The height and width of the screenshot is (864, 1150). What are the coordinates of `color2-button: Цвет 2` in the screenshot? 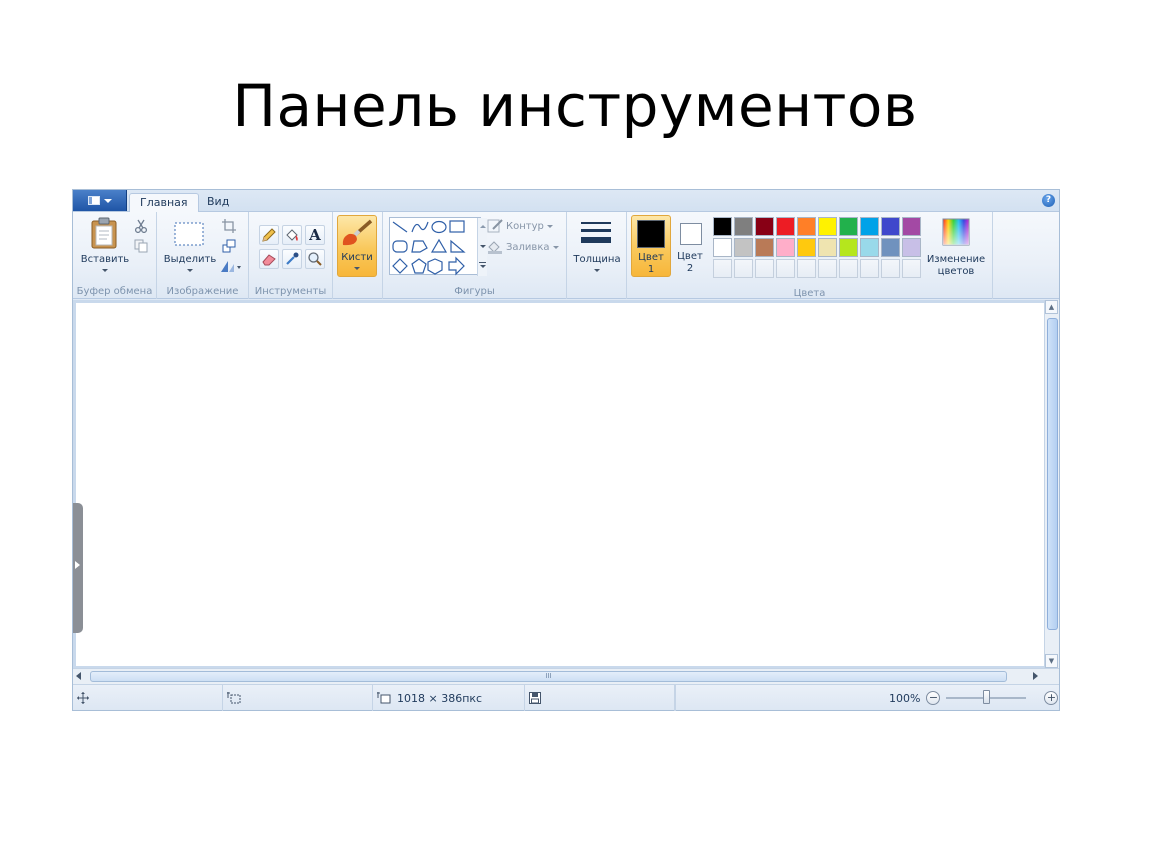 It's located at (690, 246).